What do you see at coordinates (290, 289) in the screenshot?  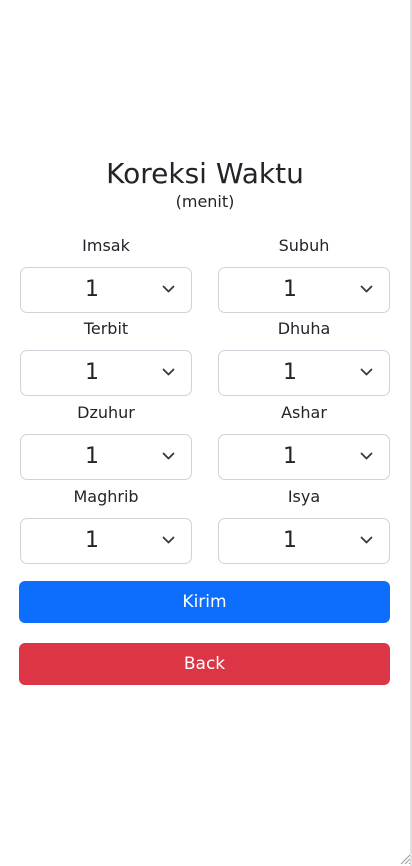 I see `subuh-select-value: 1` at bounding box center [290, 289].